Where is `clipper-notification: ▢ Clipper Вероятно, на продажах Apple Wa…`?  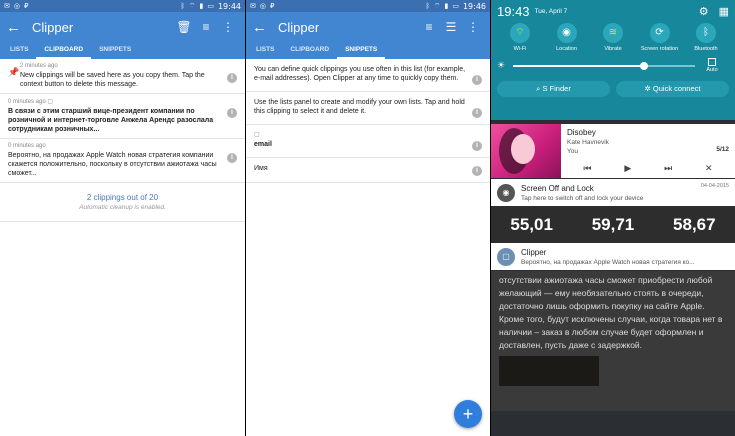
clipper-notification: ▢ Clipper Вероятно, на продажах Apple Wa… is located at coordinates (613, 256).